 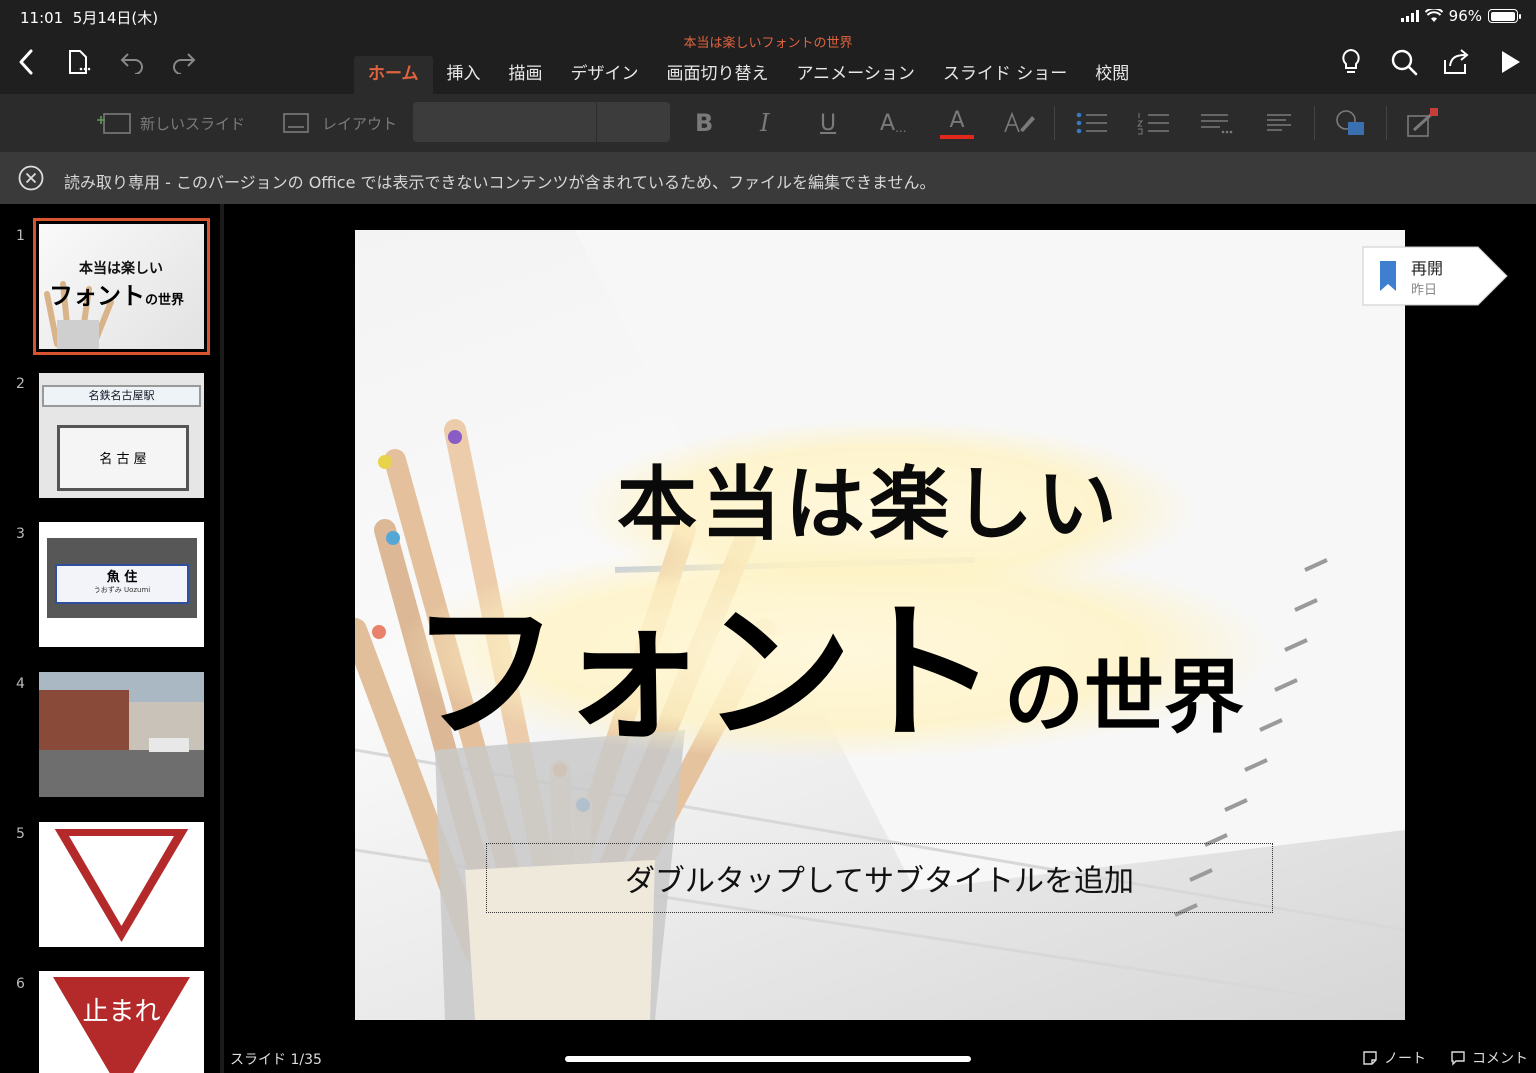 I want to click on slide-4-preview, so click(x=121, y=734).